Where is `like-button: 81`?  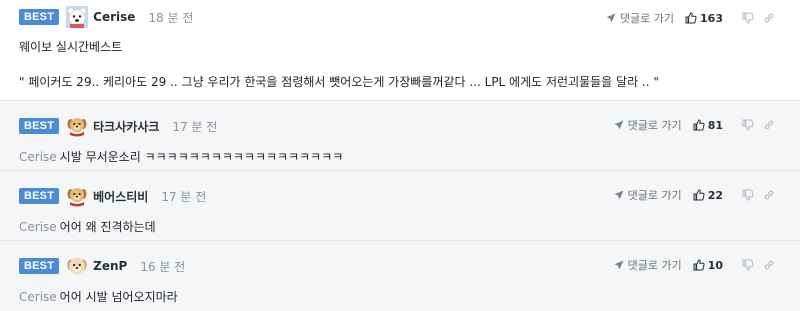 like-button: 81 is located at coordinates (708, 125).